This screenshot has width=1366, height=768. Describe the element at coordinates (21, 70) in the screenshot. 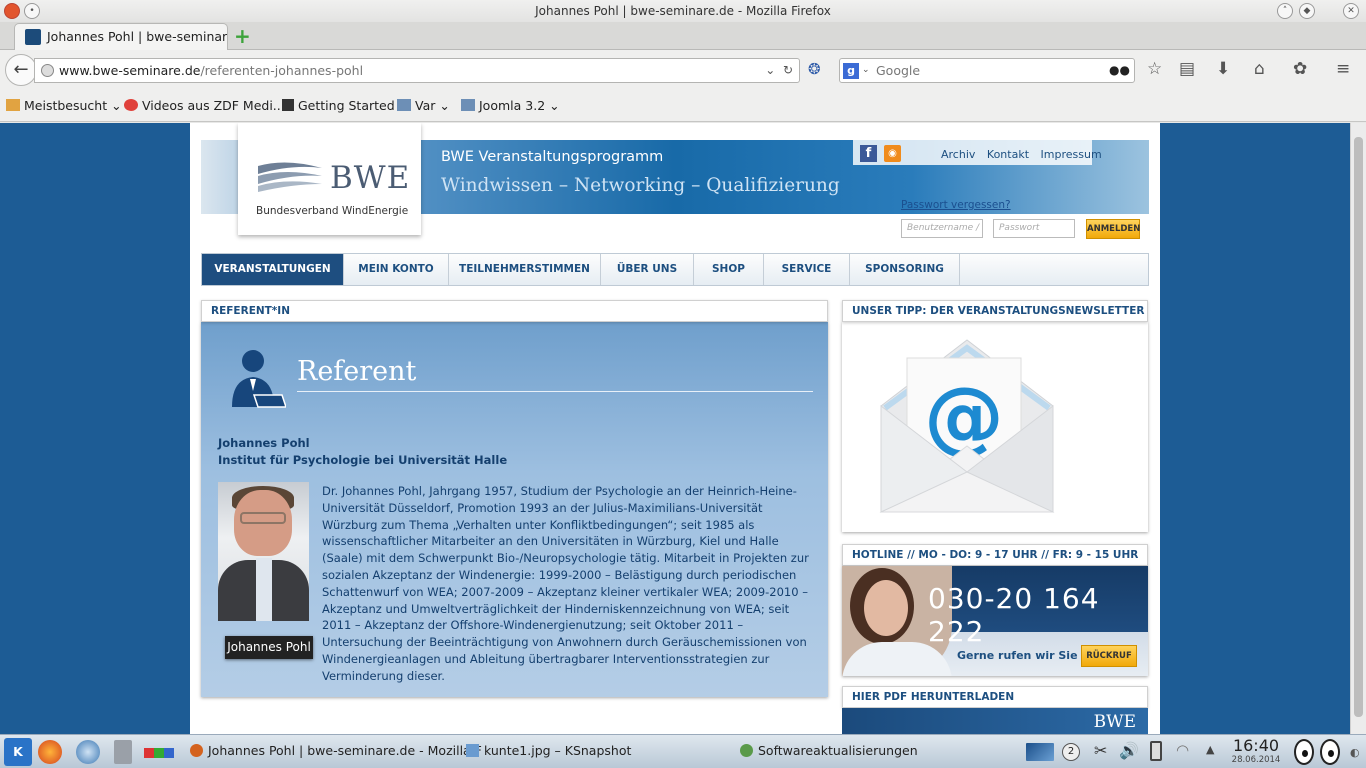

I see `back-arrow-icon: ←` at that location.